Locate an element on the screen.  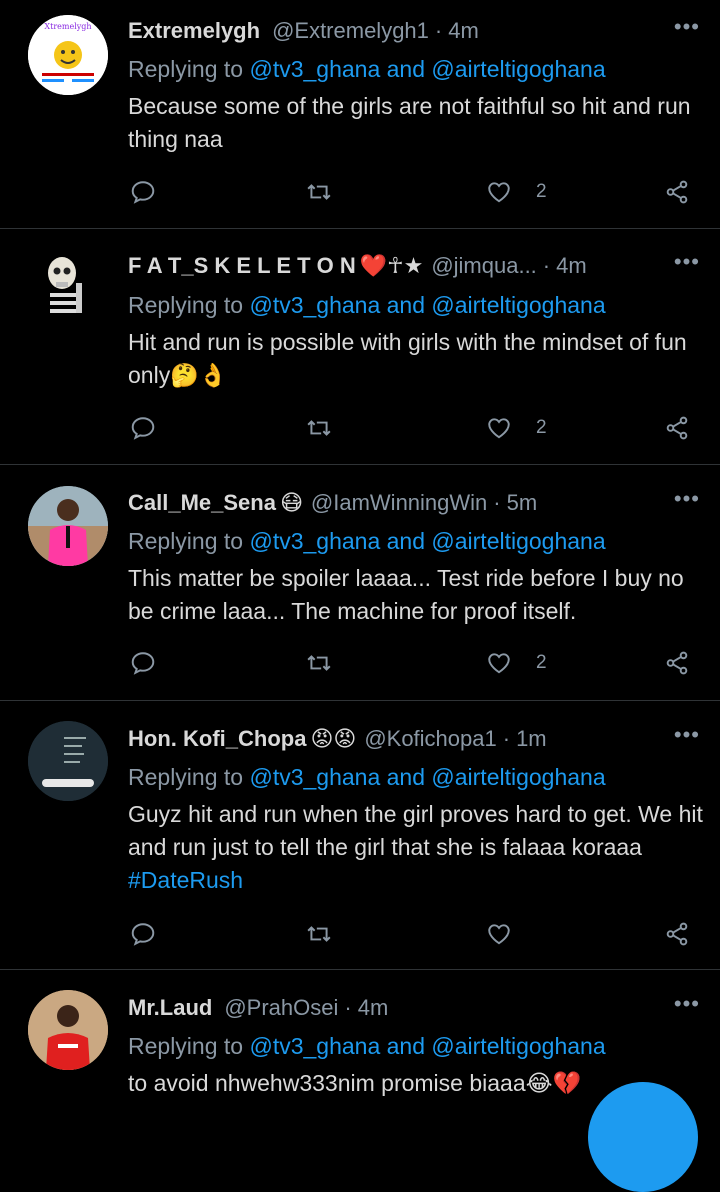
tweet-header: Call_Me_Sena 😷 @IamWinningWin · 5m ••• is located at coordinates (414, 503).